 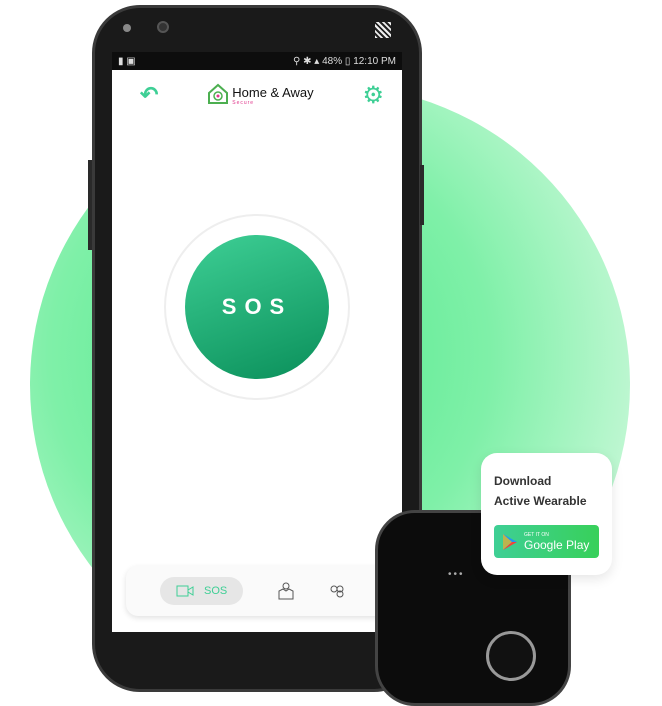 I want to click on sos-ring: SOS, so click(x=257, y=307).